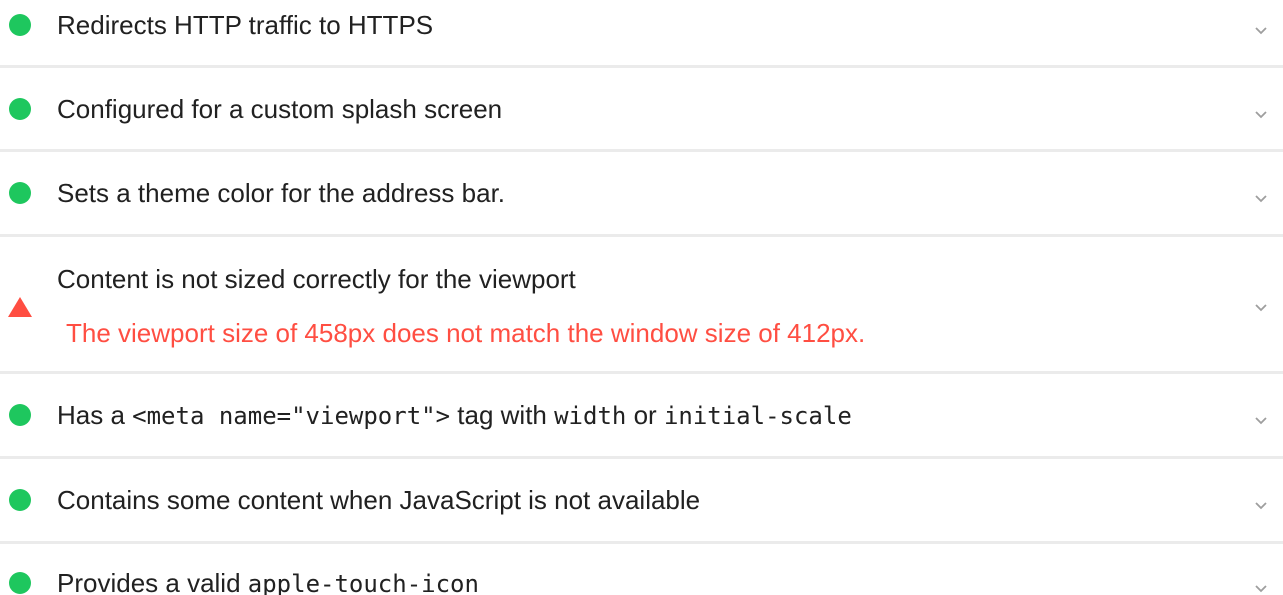  Describe the element at coordinates (363, 582) in the screenshot. I see `code-apple-touch-icon: apple-touch-icon` at that location.